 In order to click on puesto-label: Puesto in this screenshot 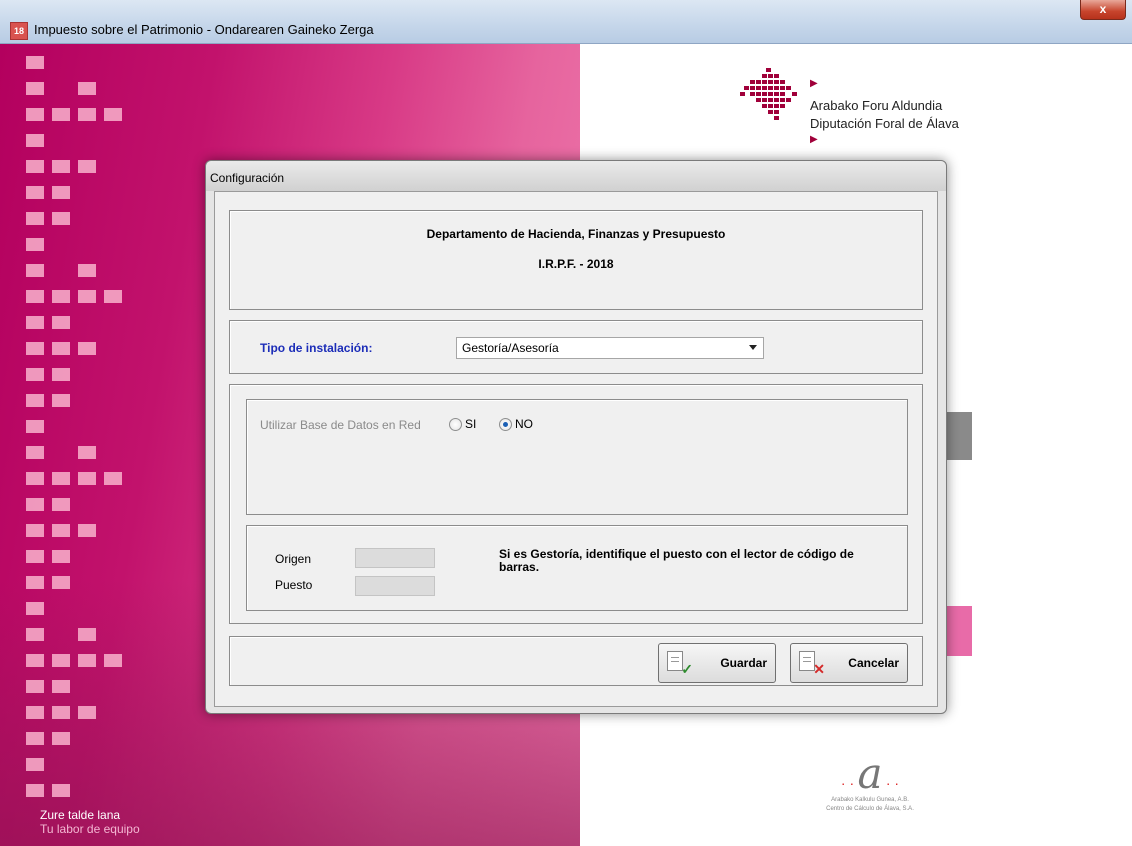, I will do `click(294, 585)`.